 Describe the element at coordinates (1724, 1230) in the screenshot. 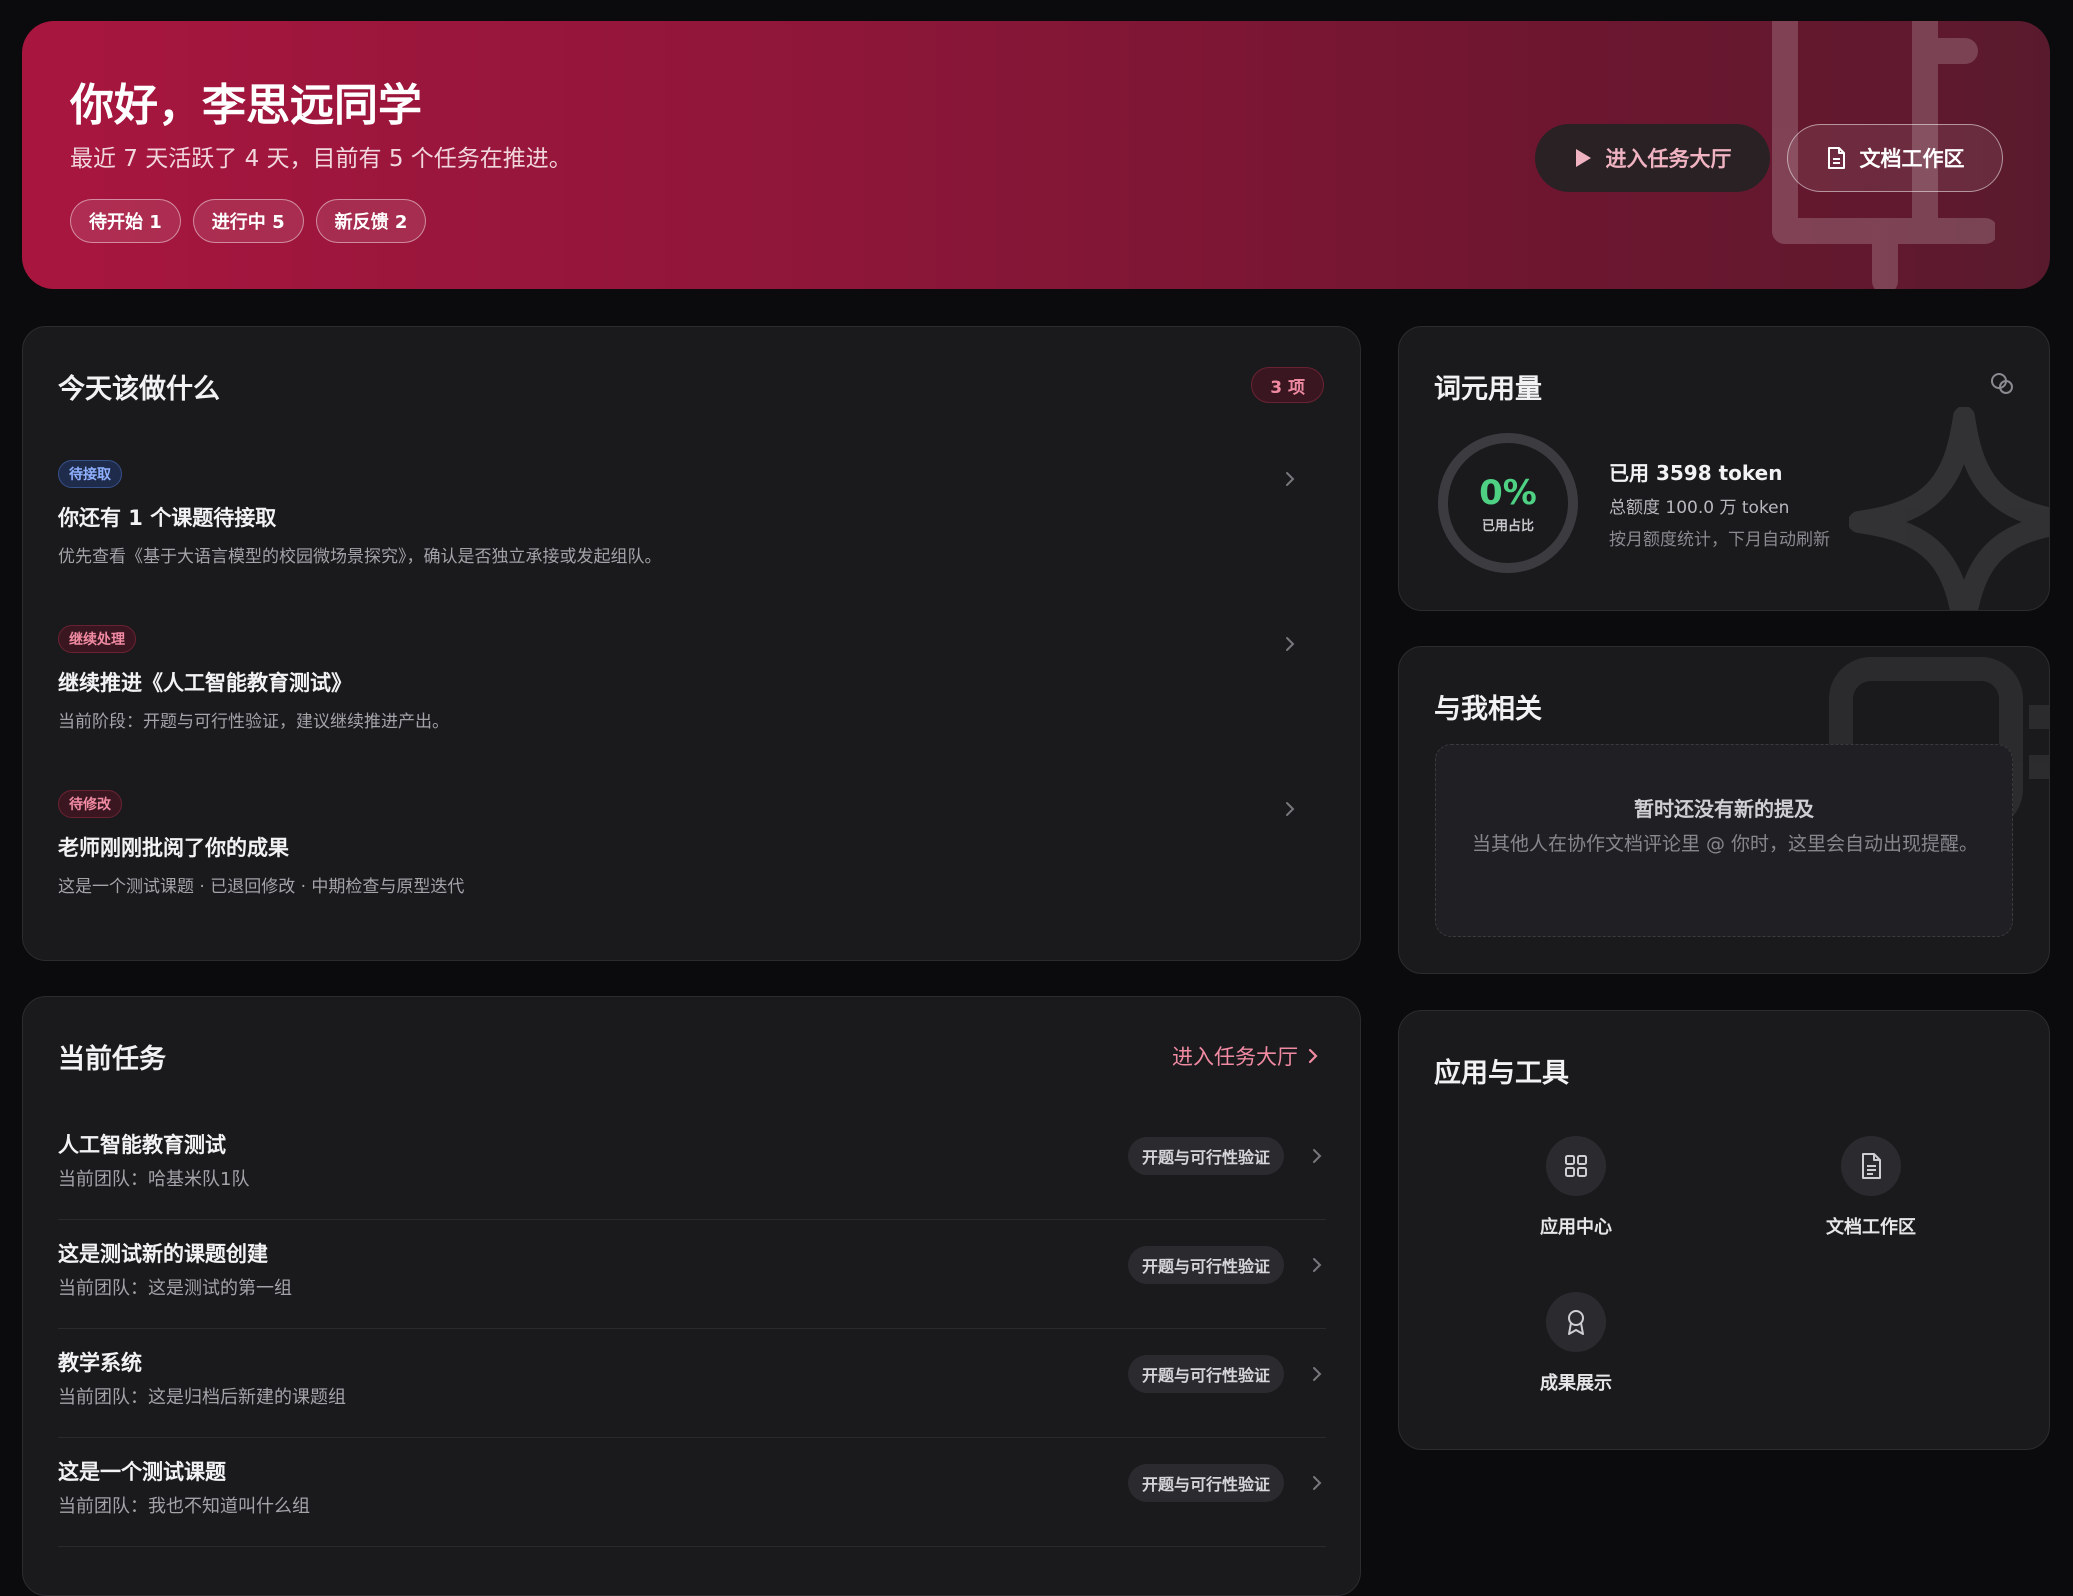

I see `apps-tools-card: 应用与工具 应用中心 文档工作区 成果展示` at that location.